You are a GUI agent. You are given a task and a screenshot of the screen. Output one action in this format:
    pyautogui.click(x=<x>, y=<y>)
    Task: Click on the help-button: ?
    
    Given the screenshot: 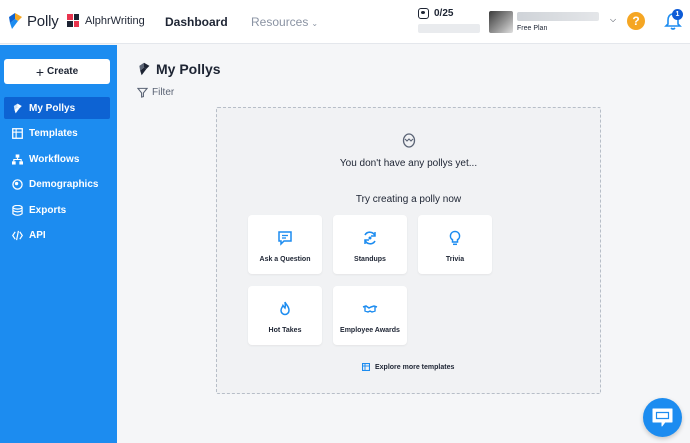 What is the action you would take?
    pyautogui.click(x=636, y=21)
    